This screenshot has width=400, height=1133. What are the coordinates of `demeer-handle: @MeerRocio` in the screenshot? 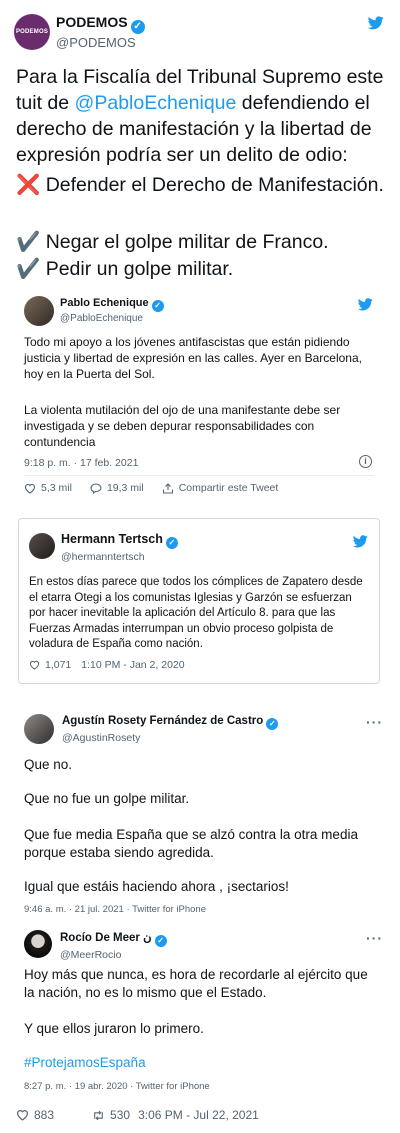 It's located at (91, 955).